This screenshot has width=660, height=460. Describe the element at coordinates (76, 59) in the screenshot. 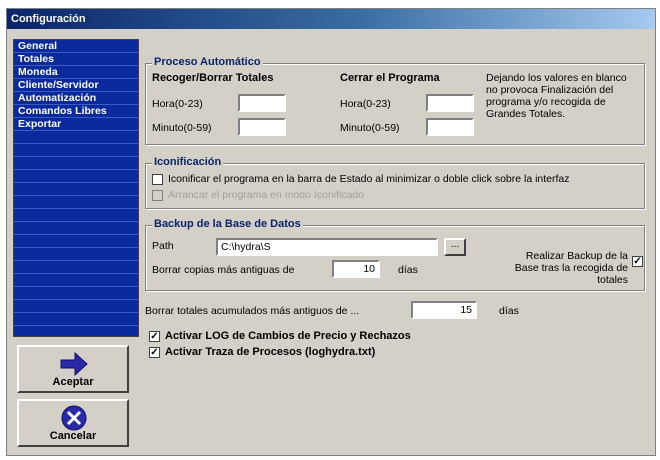

I see `sidebar-item-totales: Totales` at that location.